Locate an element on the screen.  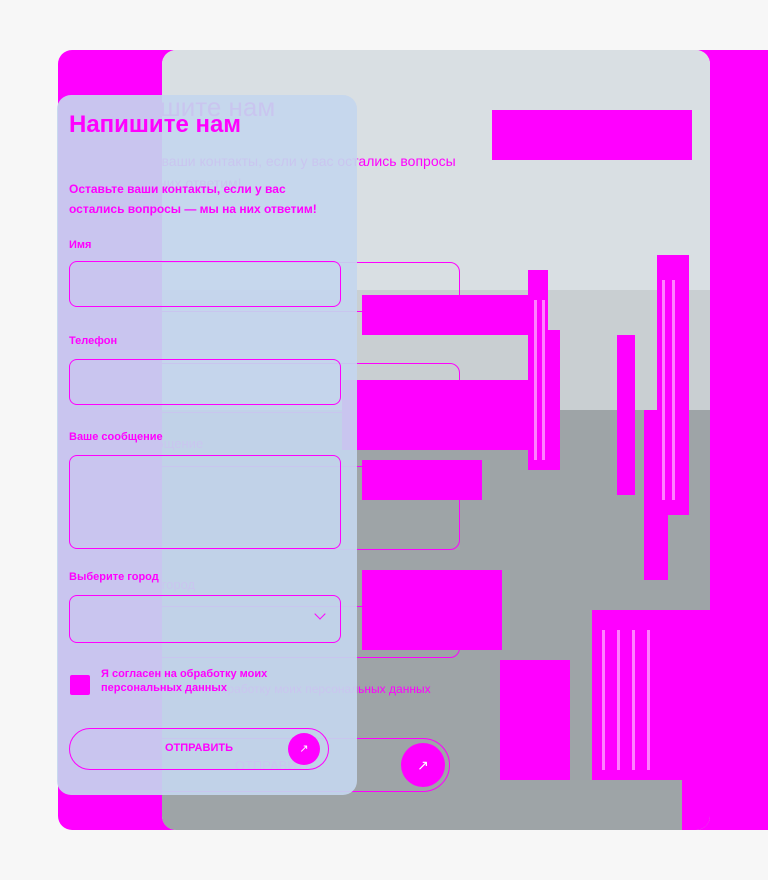
message-label: Ваше сообщение is located at coordinates (116, 437).